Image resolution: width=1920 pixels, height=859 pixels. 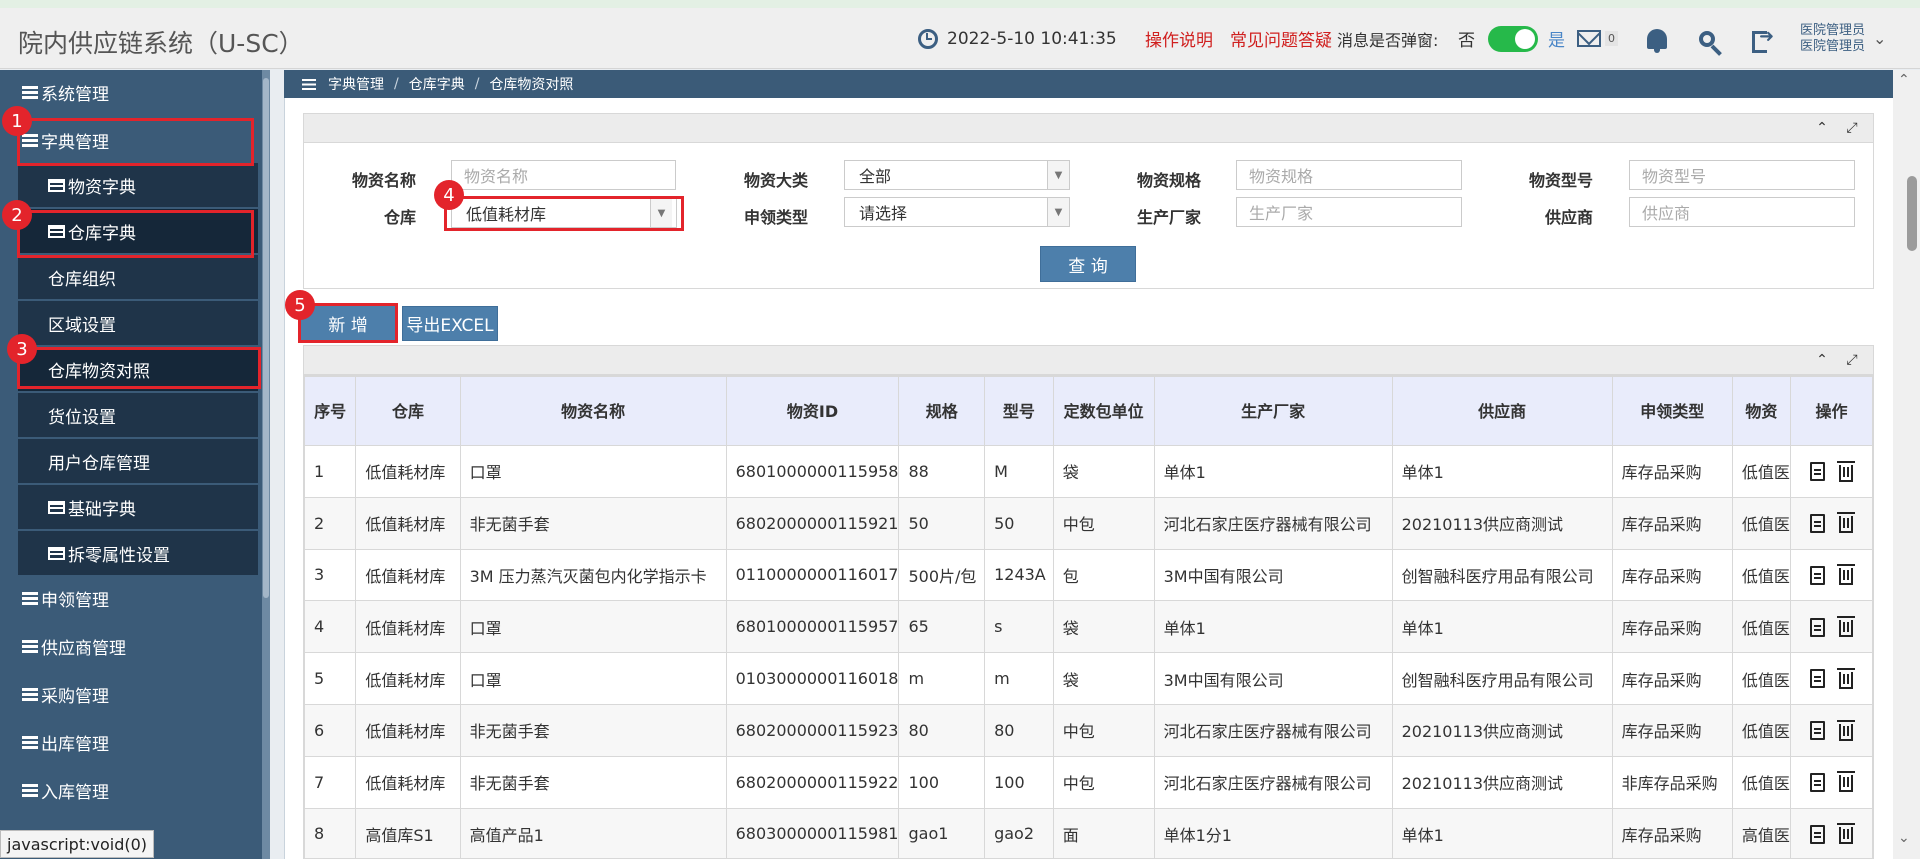 What do you see at coordinates (1657, 40) in the screenshot?
I see `bell-icon` at bounding box center [1657, 40].